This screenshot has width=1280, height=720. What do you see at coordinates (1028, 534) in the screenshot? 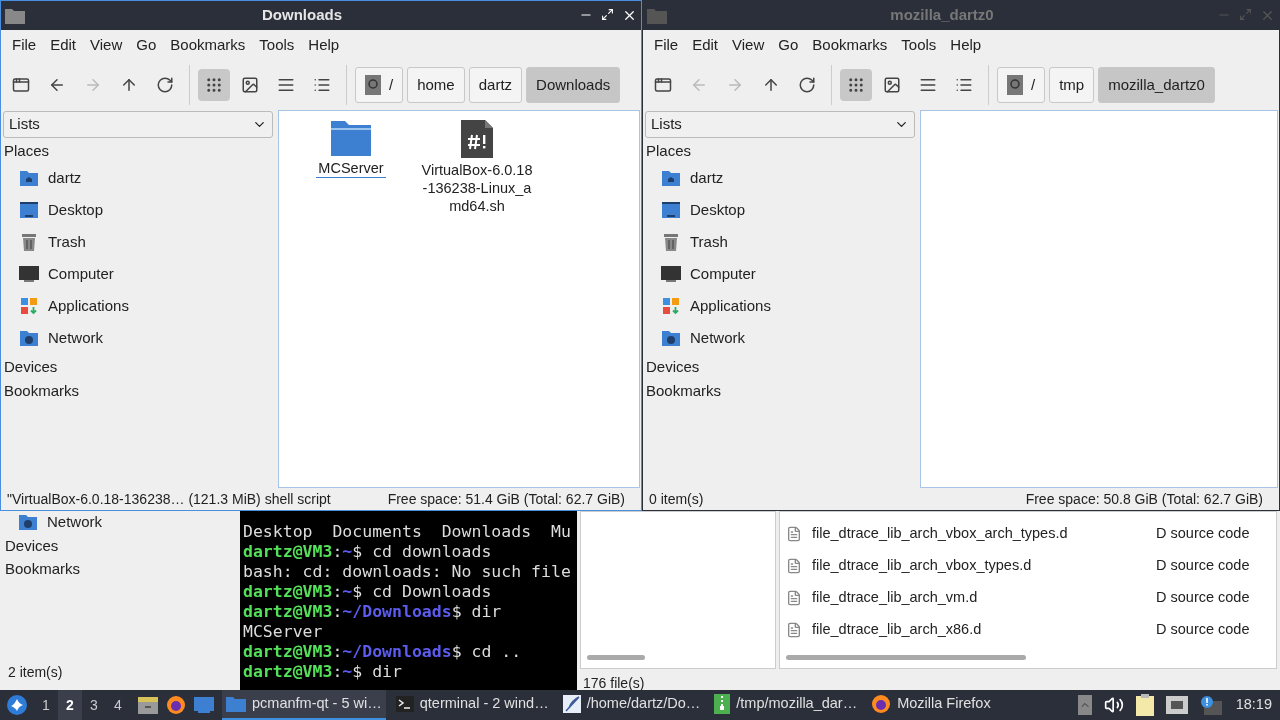
I see `file-row: file_dtrace_lib_arch_vbox_arch_types.d D source code` at bounding box center [1028, 534].